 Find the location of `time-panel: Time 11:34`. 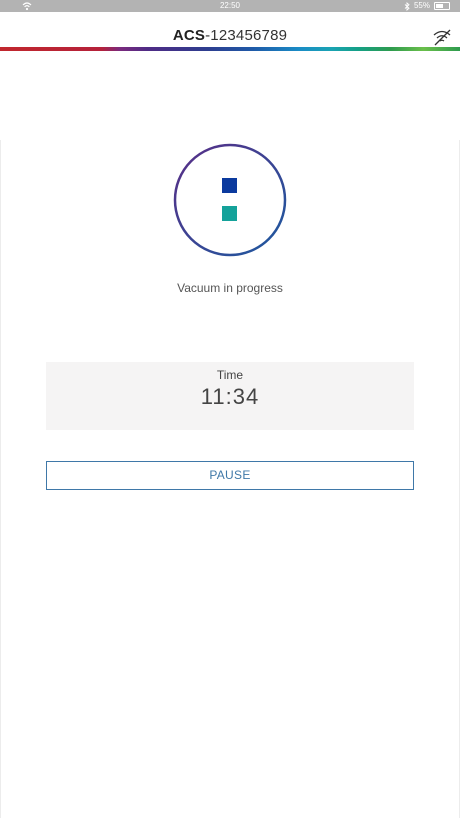

time-panel: Time 11:34 is located at coordinates (230, 396).